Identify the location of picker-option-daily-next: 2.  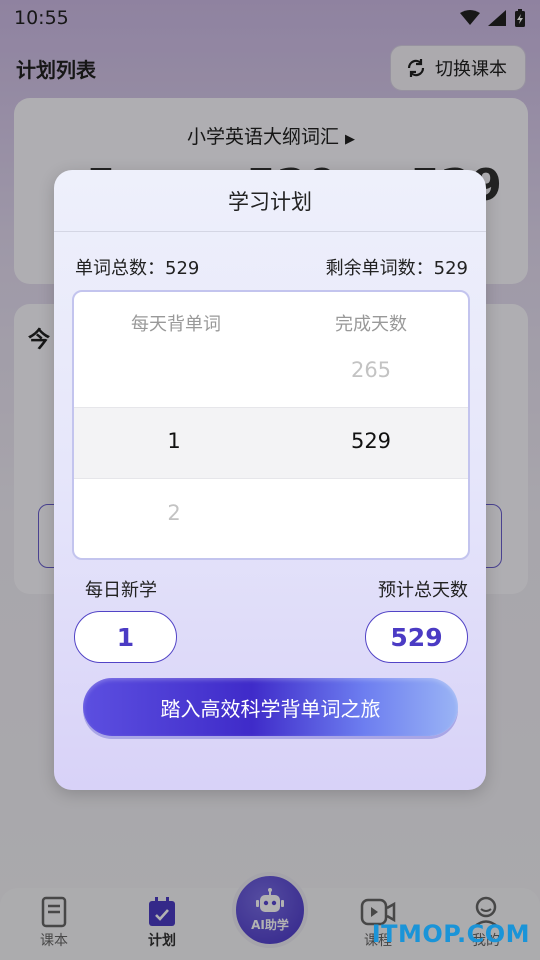
(174, 513).